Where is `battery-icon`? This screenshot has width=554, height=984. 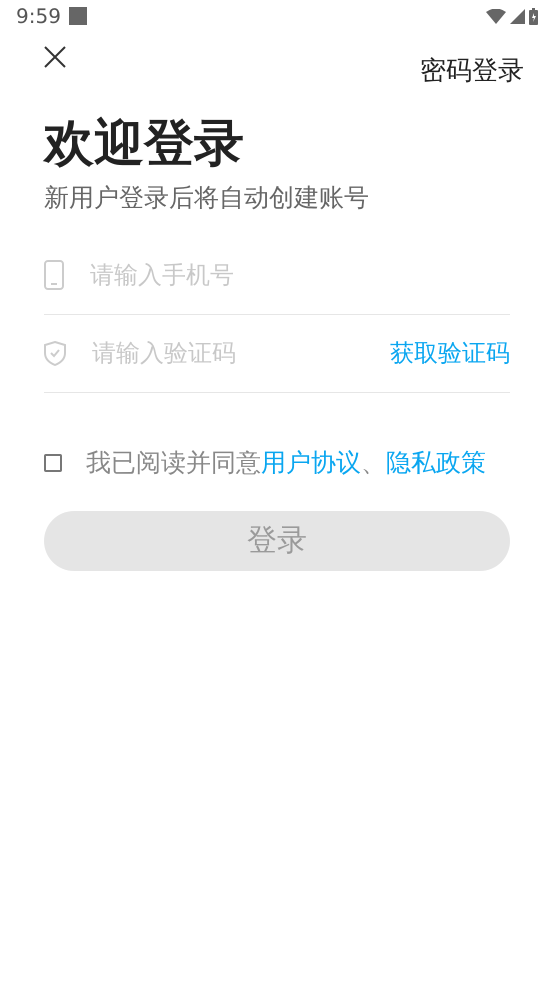 battery-icon is located at coordinates (533, 16).